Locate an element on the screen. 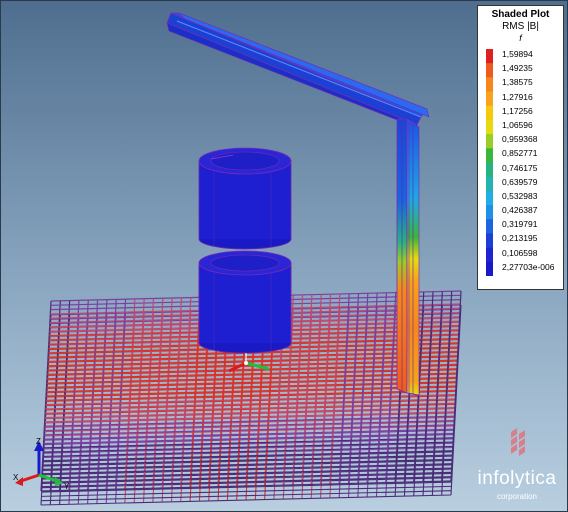 Image resolution: width=568 pixels, height=512 pixels. legend-title: Shaded Plot is located at coordinates (520, 14).